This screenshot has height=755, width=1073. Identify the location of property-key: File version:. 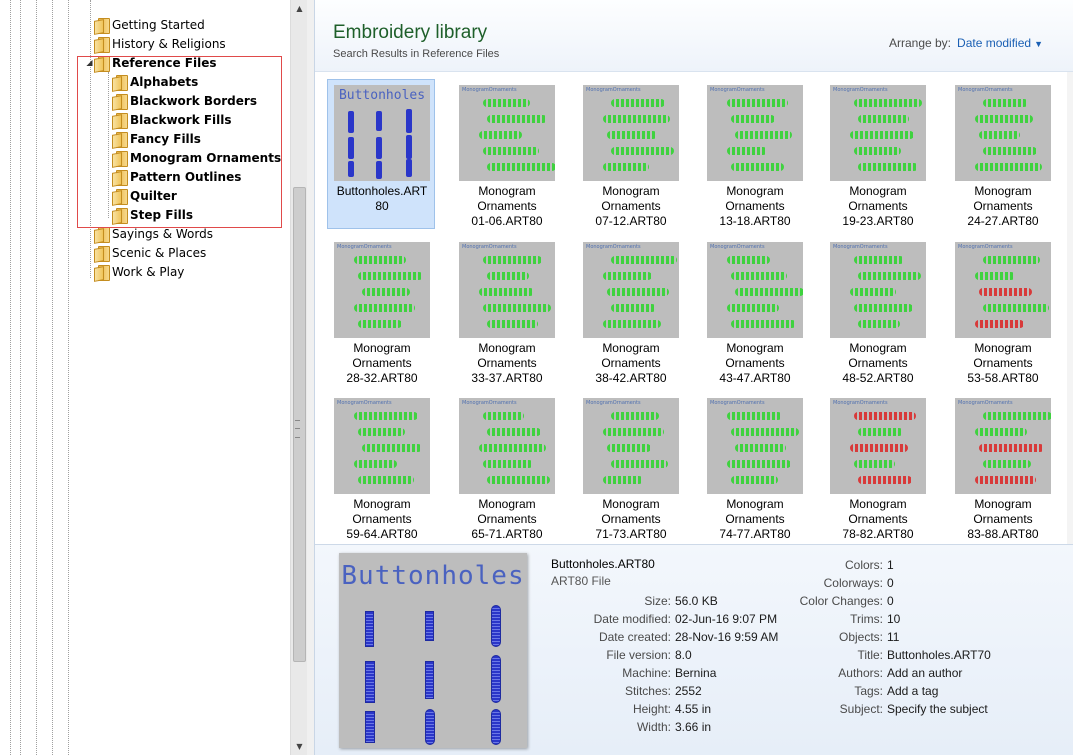
(638, 655).